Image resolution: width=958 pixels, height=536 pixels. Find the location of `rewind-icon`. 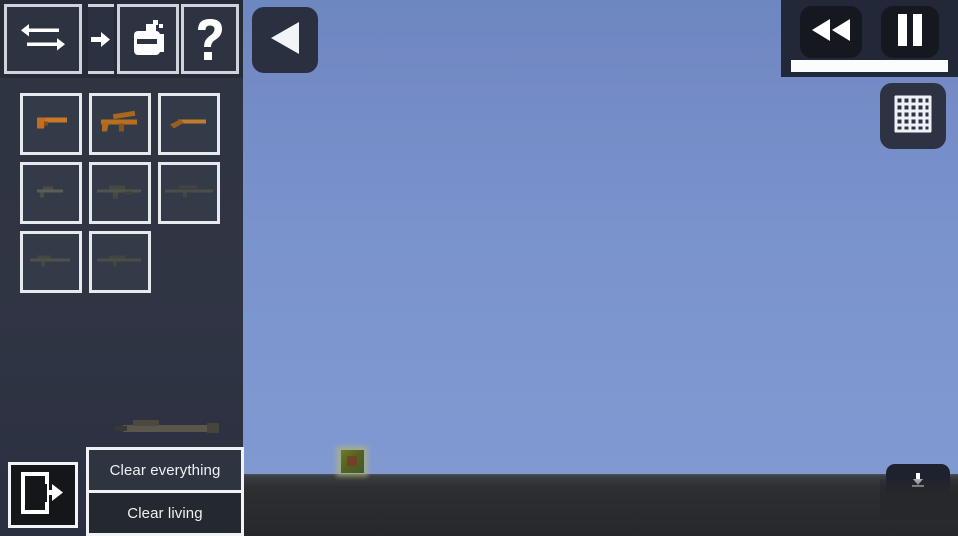

rewind-icon is located at coordinates (831, 32).